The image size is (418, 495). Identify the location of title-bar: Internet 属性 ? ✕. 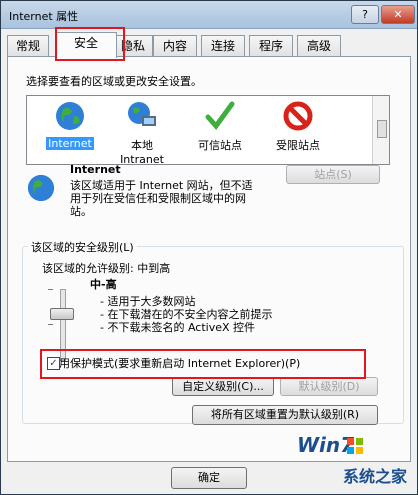
(209, 15).